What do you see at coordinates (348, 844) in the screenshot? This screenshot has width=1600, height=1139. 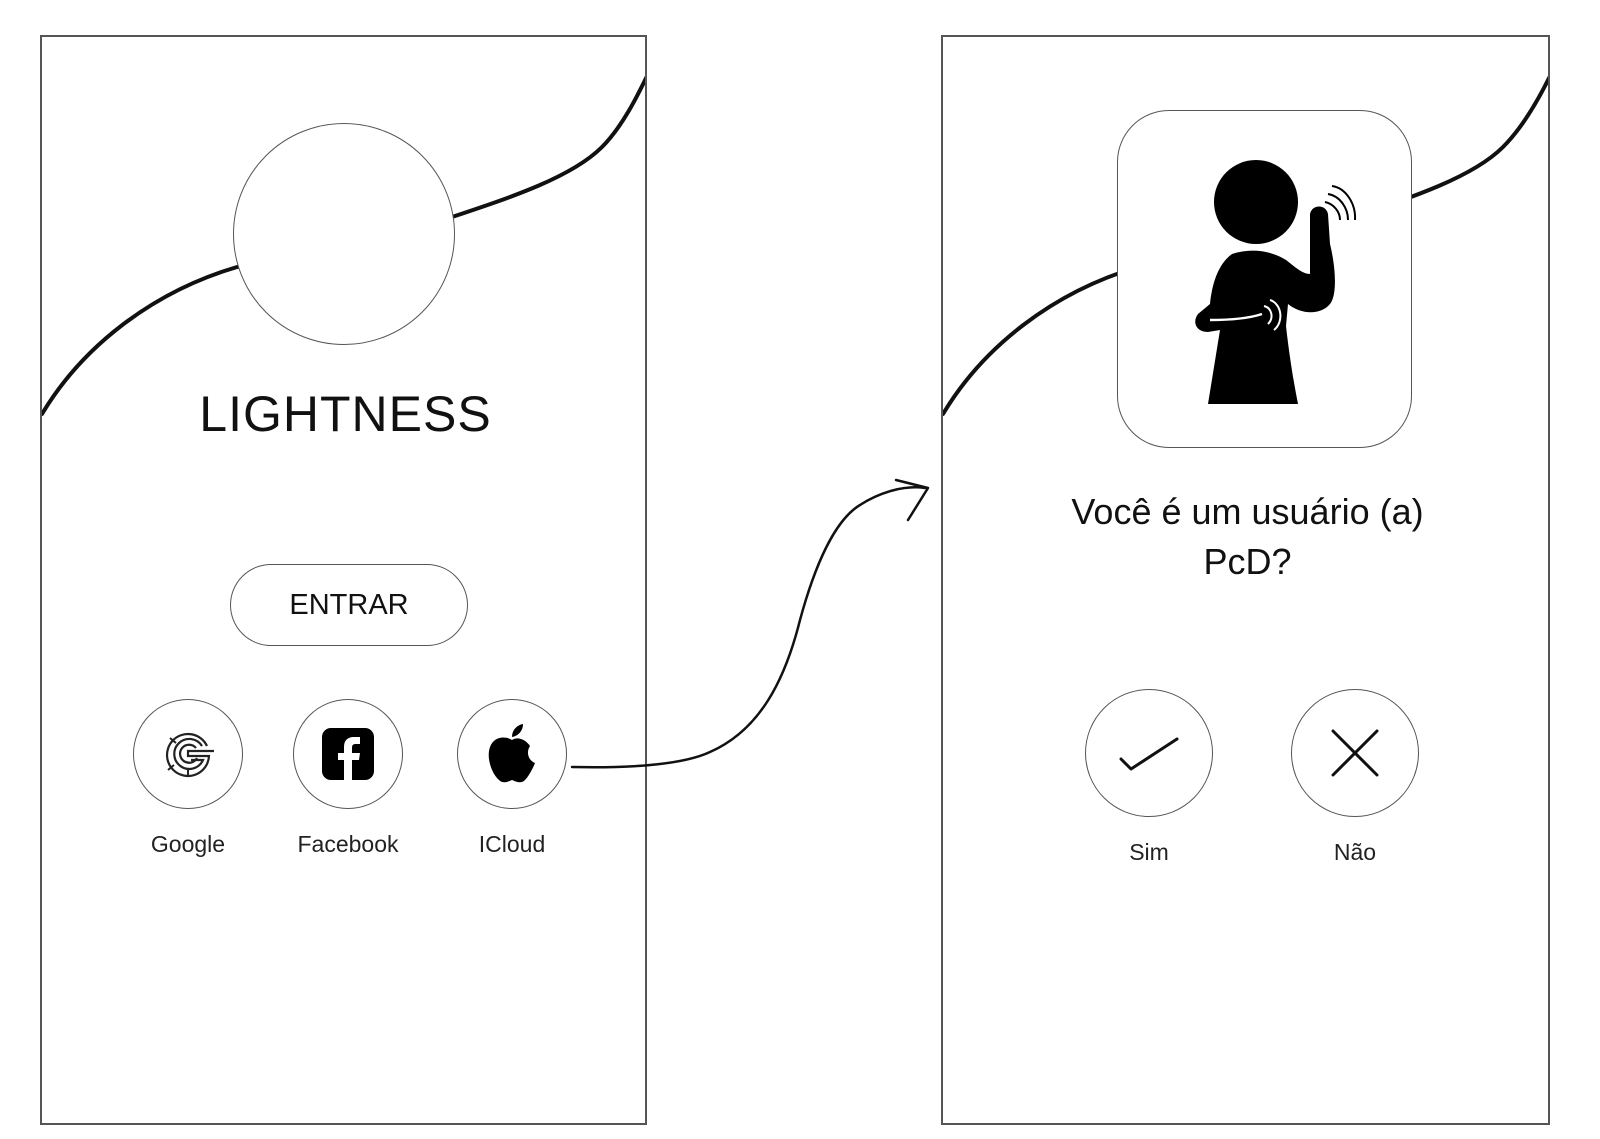 I see `facebook-label: Facebook` at bounding box center [348, 844].